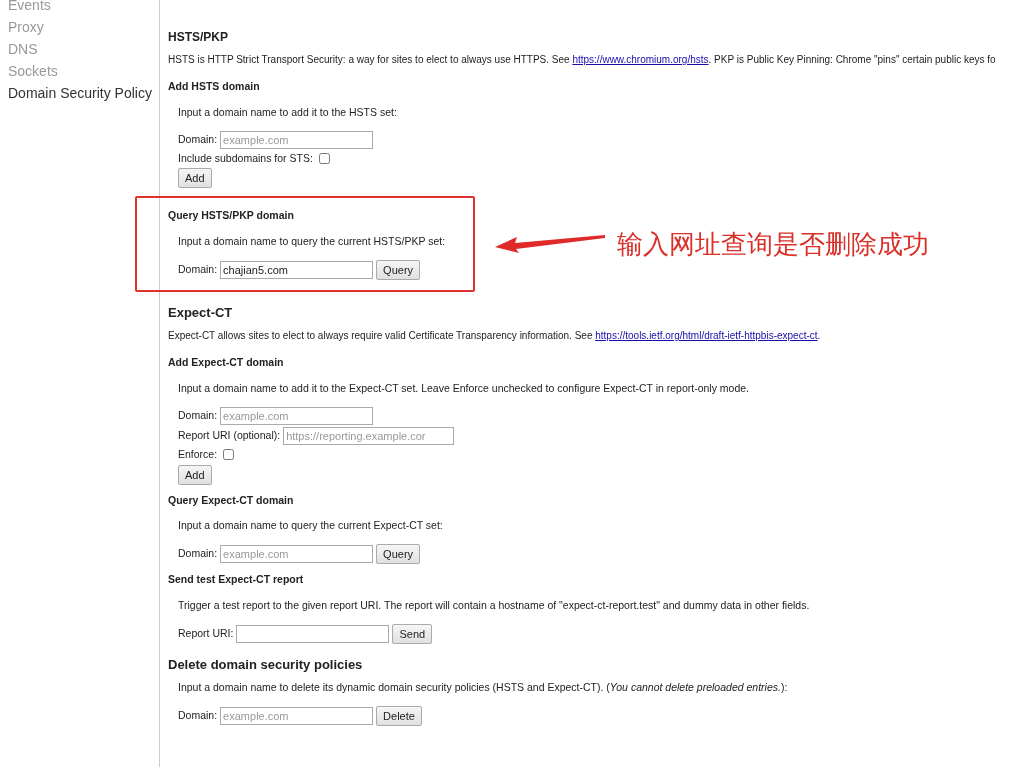  Describe the element at coordinates (229, 435) in the screenshot. I see `field-label: Report URI (optional):` at that location.